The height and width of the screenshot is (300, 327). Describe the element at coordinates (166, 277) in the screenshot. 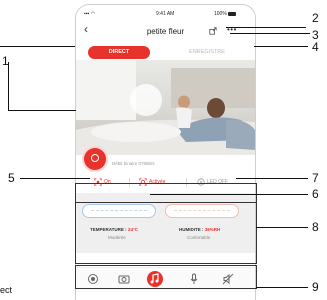

I see `toolbar-highlight-box` at that location.